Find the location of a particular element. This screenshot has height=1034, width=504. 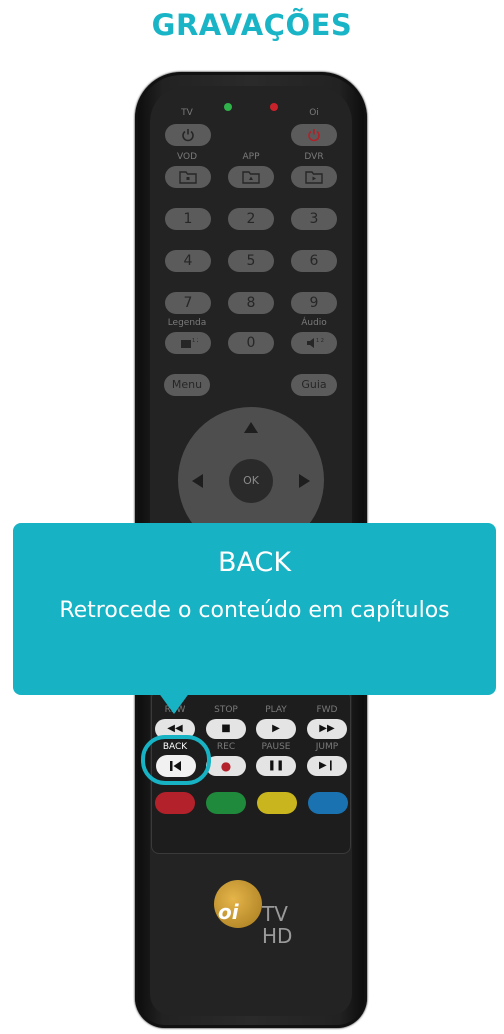

tv-power-button is located at coordinates (188, 135).